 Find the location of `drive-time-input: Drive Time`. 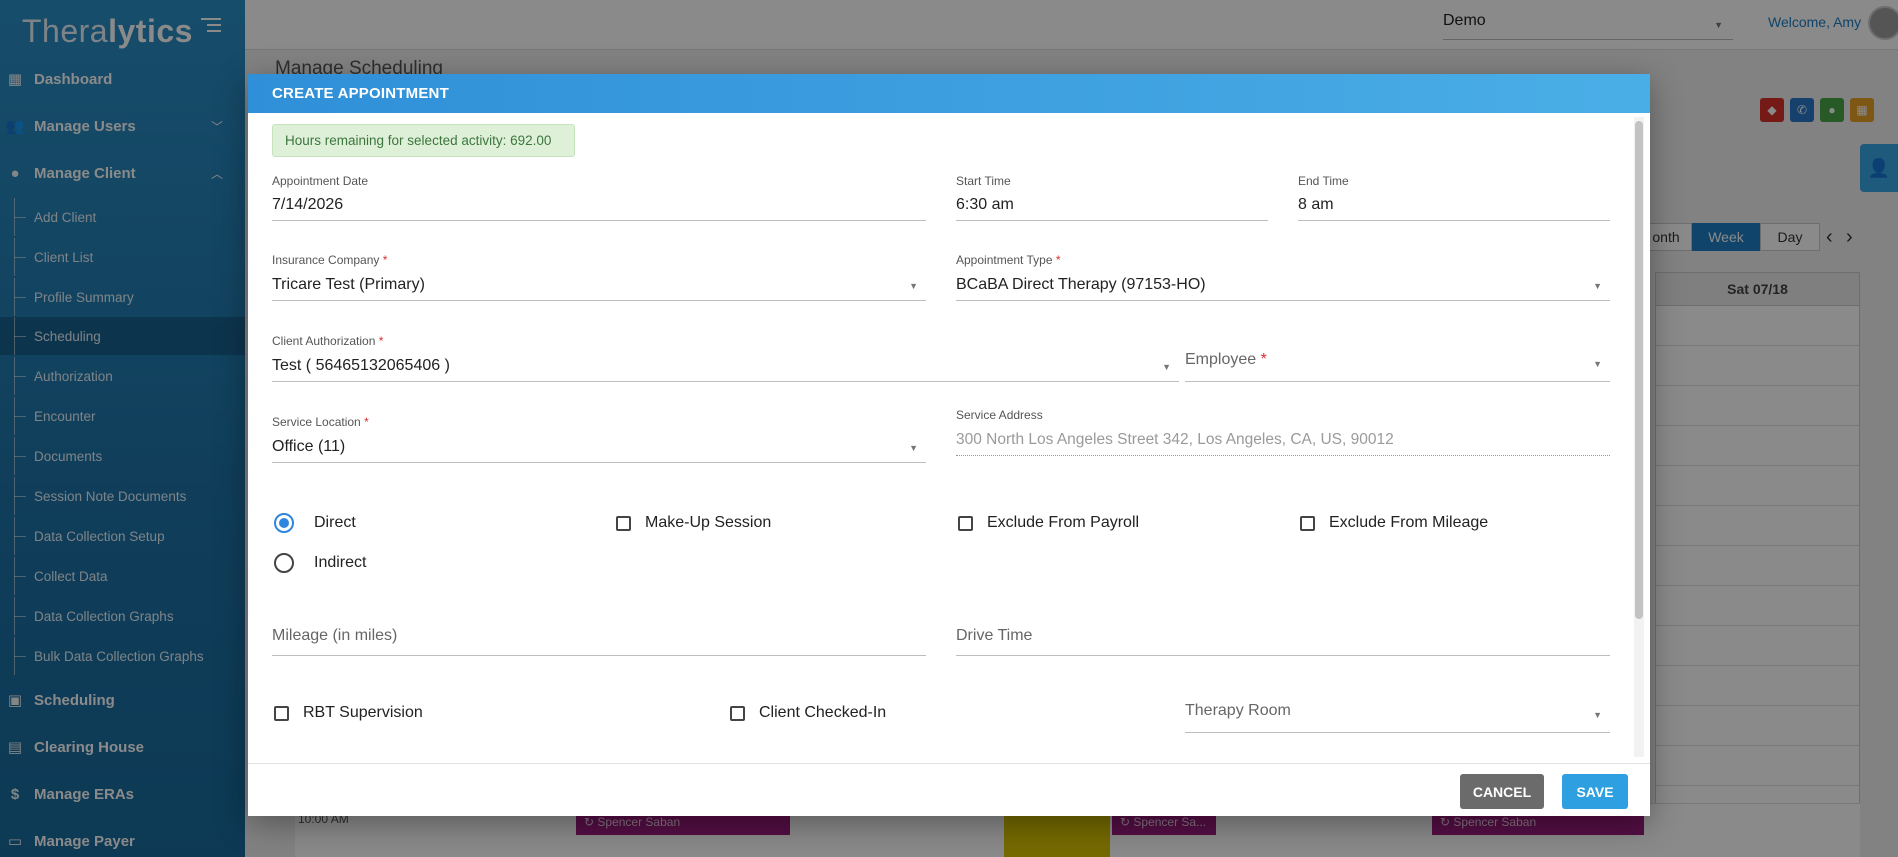

drive-time-input: Drive Time is located at coordinates (1283, 637).